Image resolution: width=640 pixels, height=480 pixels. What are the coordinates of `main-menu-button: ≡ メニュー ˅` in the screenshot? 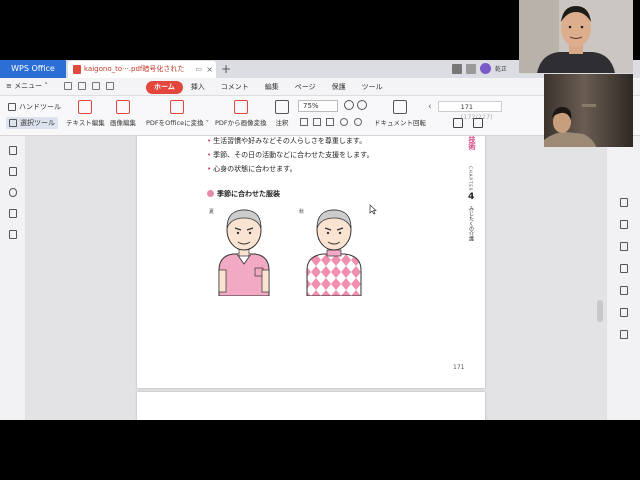 It's located at (27, 86).